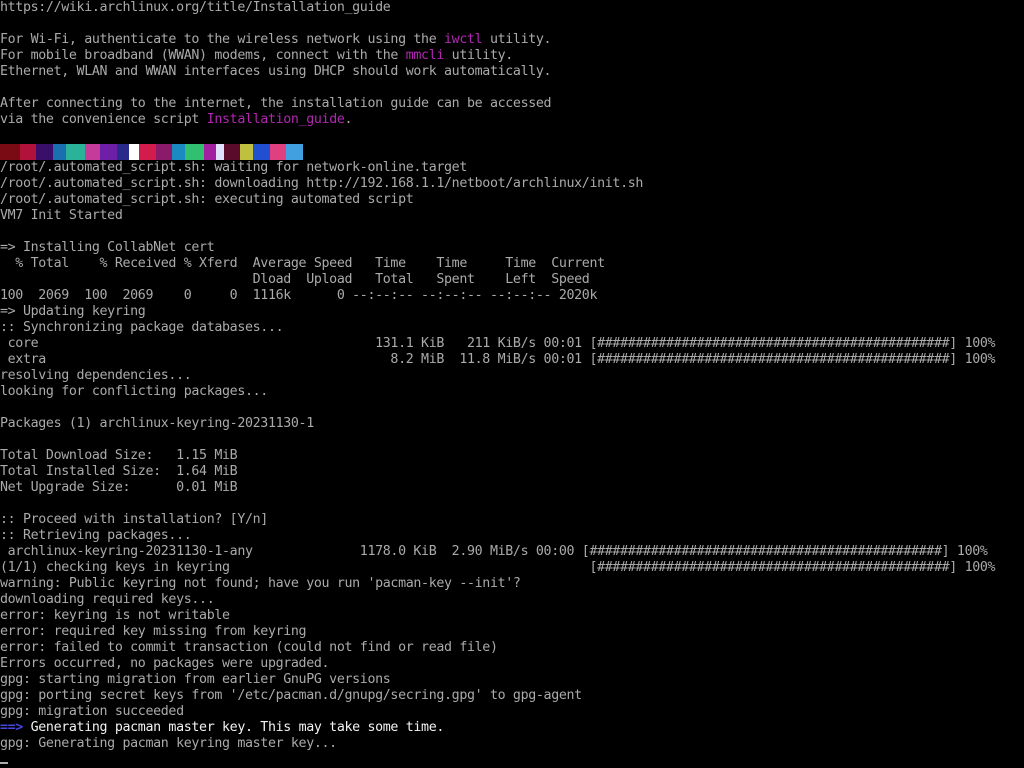 Image resolution: width=1024 pixels, height=768 pixels. I want to click on proceed-prompt: :: Proceed with installation? [Y/n], so click(134, 519).